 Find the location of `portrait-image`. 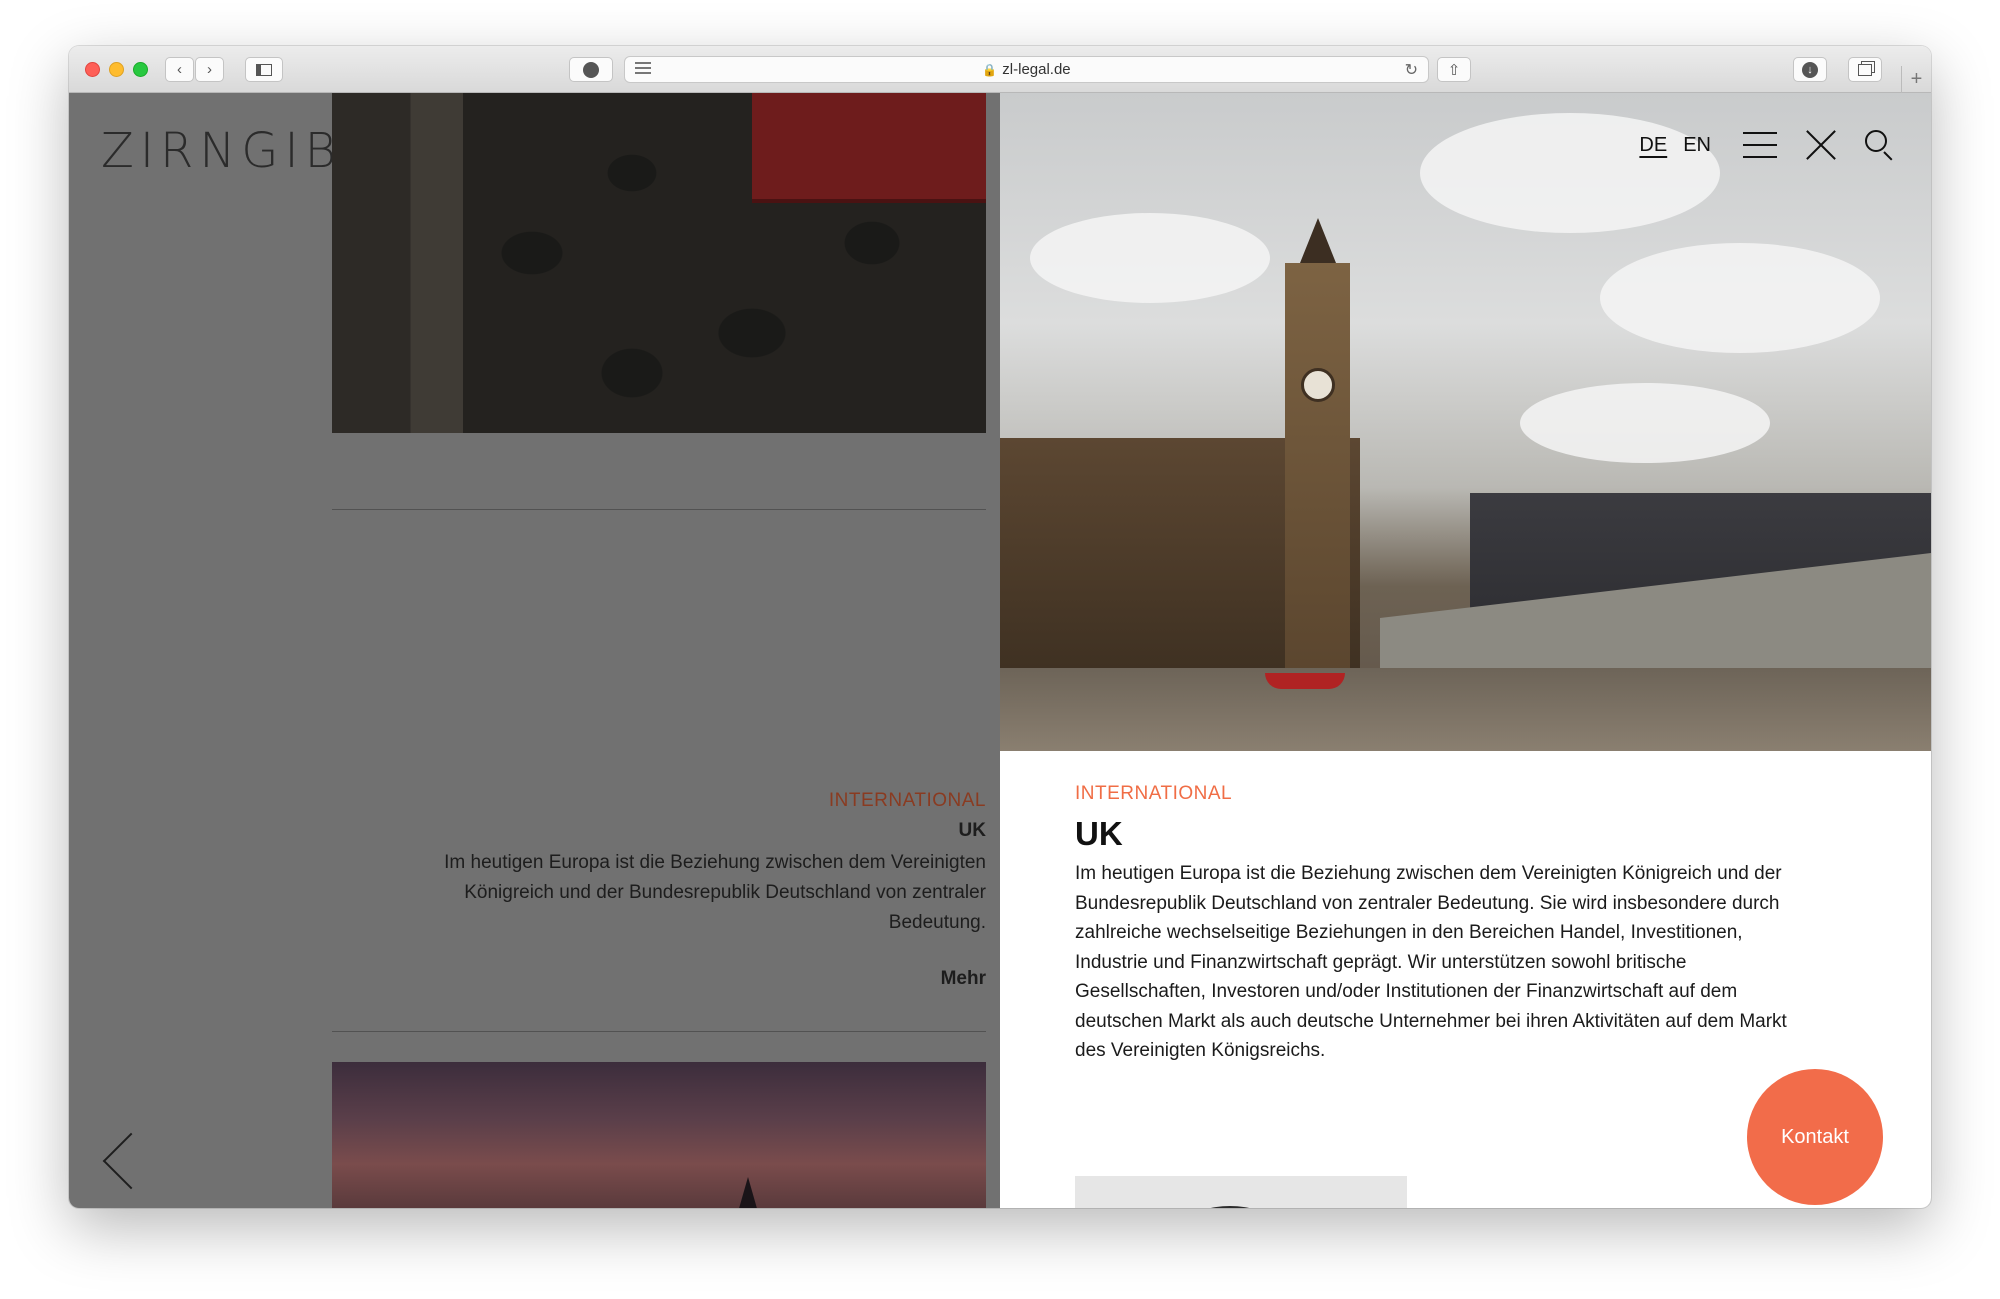

portrait-image is located at coordinates (1241, 1192).